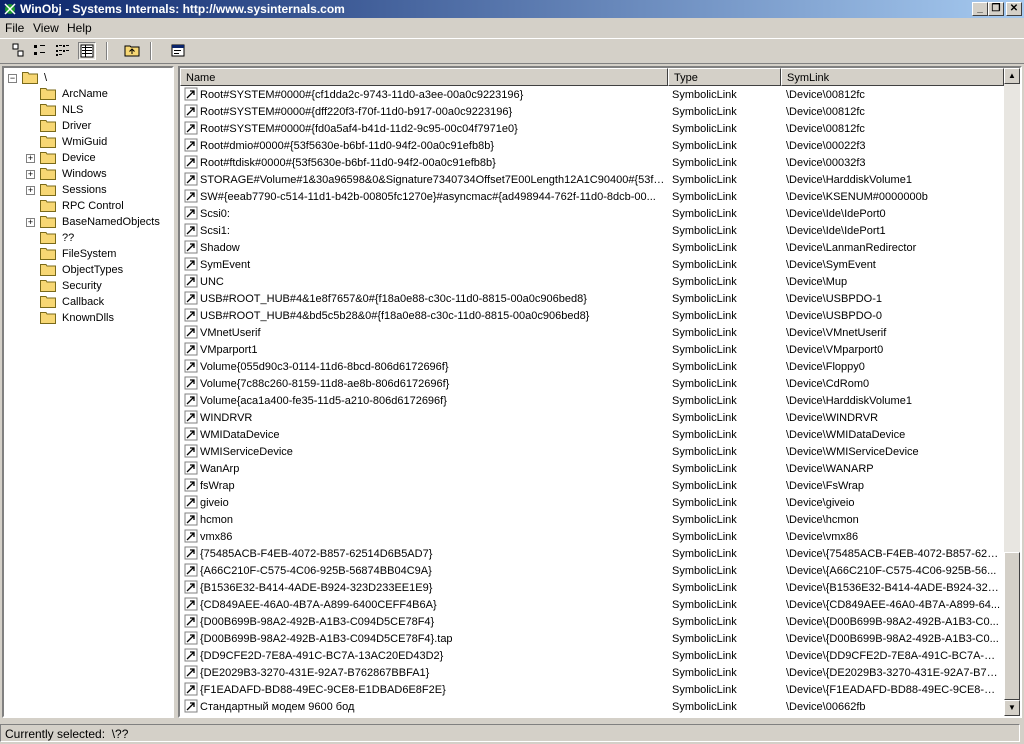 The image size is (1024, 744). I want to click on cell-symlink: \Device\WMIServiceDevice, so click(852, 452).